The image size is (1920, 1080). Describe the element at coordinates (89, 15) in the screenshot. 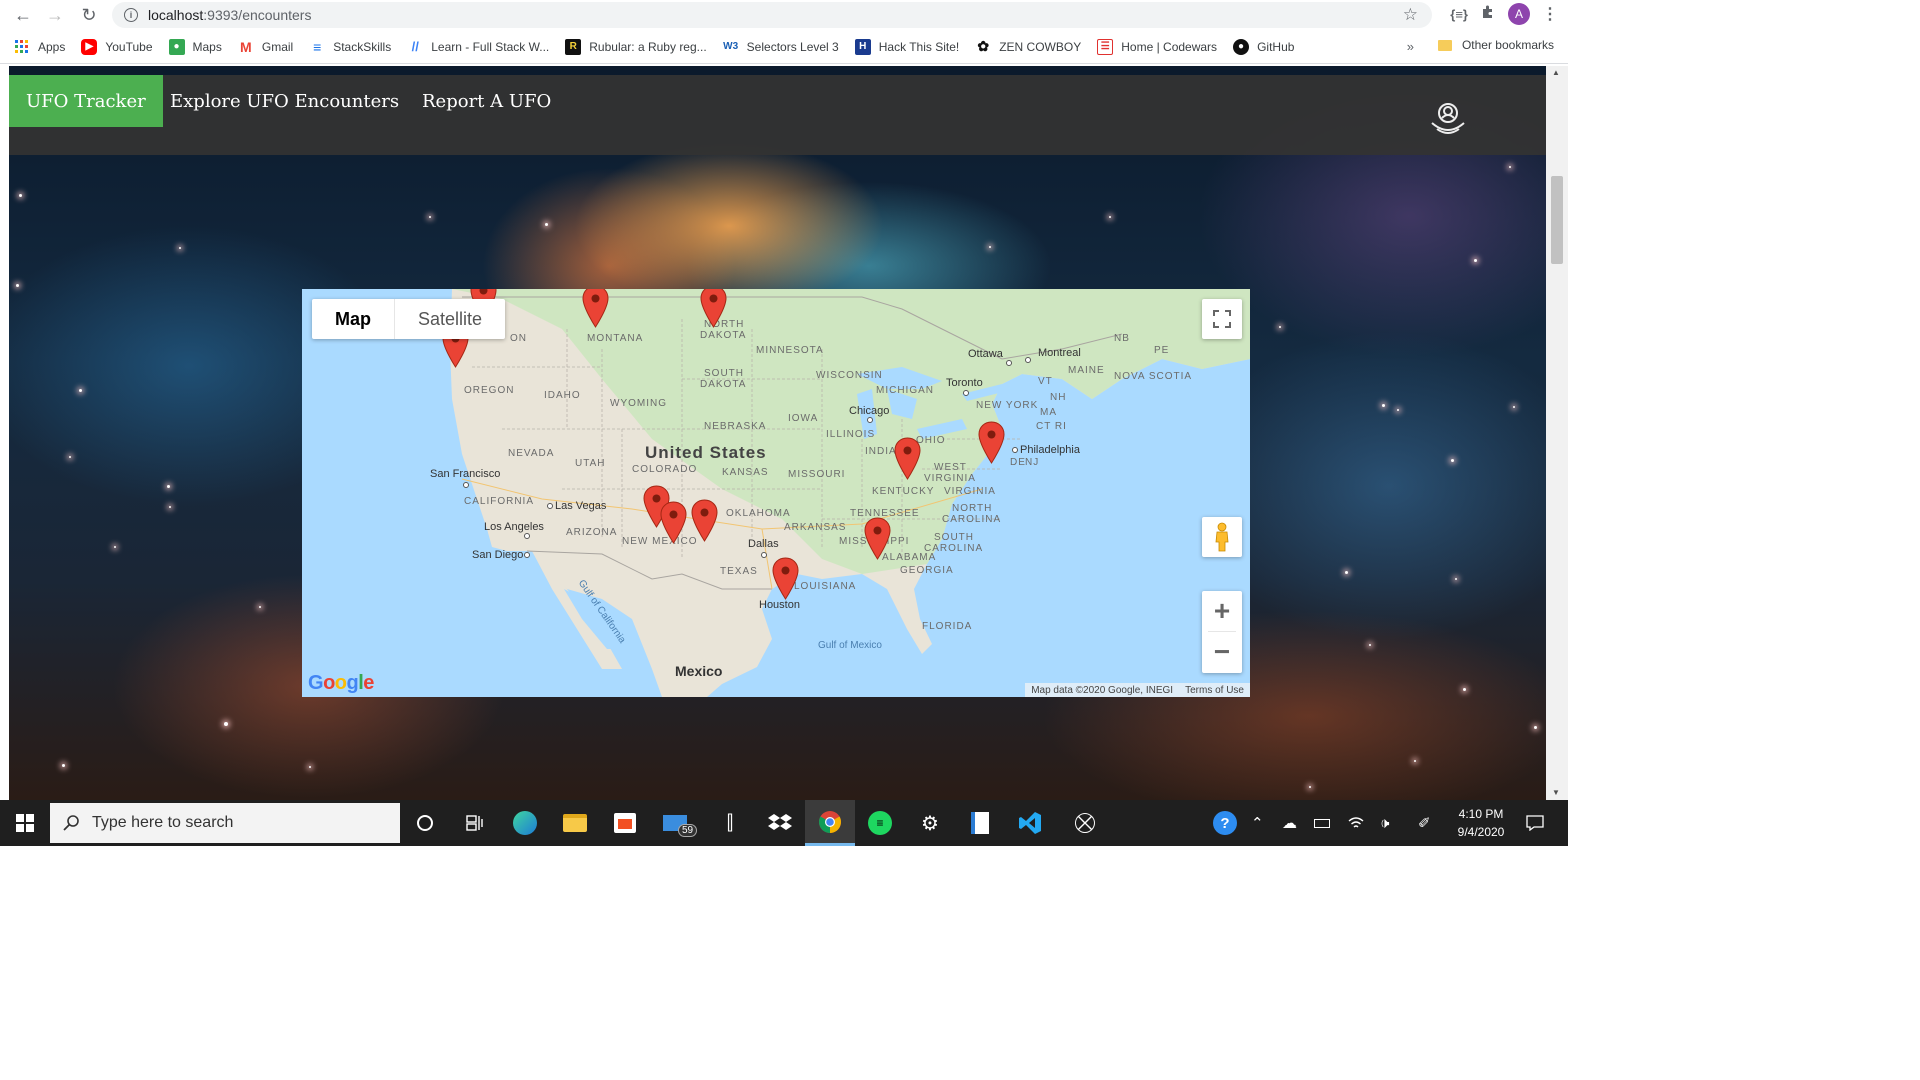

I see `reload-icon: ↻` at that location.